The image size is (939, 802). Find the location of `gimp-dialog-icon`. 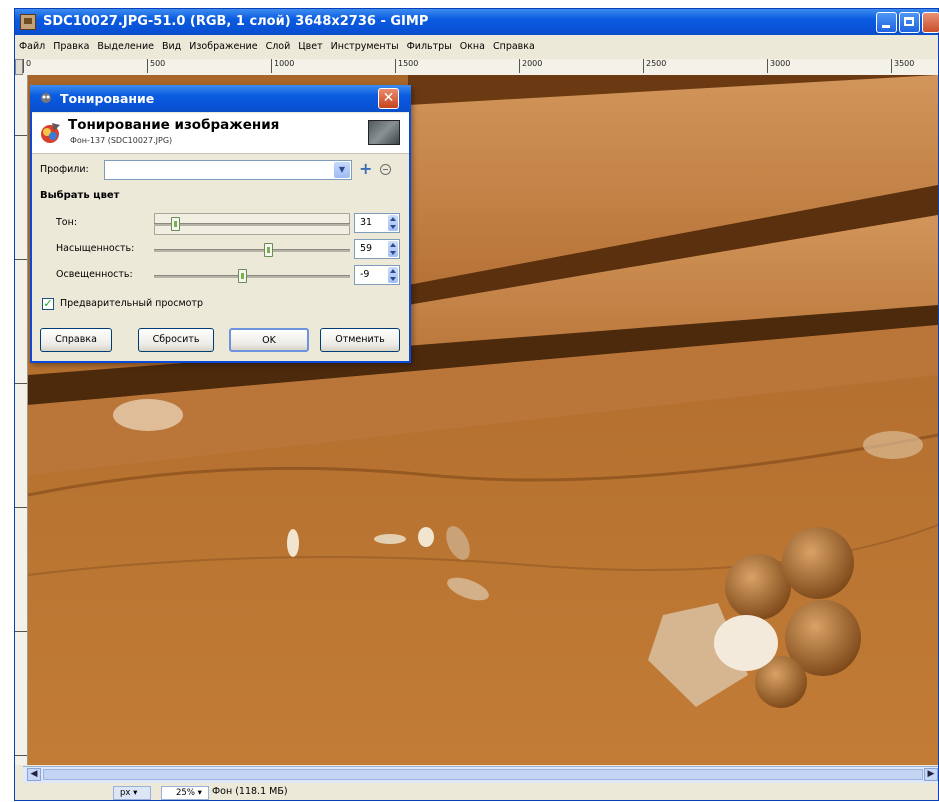

gimp-dialog-icon is located at coordinates (46, 98).